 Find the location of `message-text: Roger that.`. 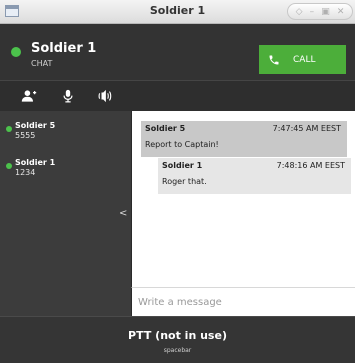

message-text: Roger that. is located at coordinates (184, 181).